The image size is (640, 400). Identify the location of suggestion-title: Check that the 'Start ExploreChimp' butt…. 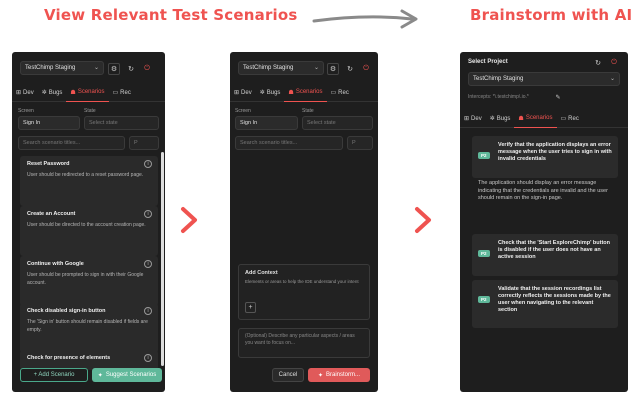
(554, 250).